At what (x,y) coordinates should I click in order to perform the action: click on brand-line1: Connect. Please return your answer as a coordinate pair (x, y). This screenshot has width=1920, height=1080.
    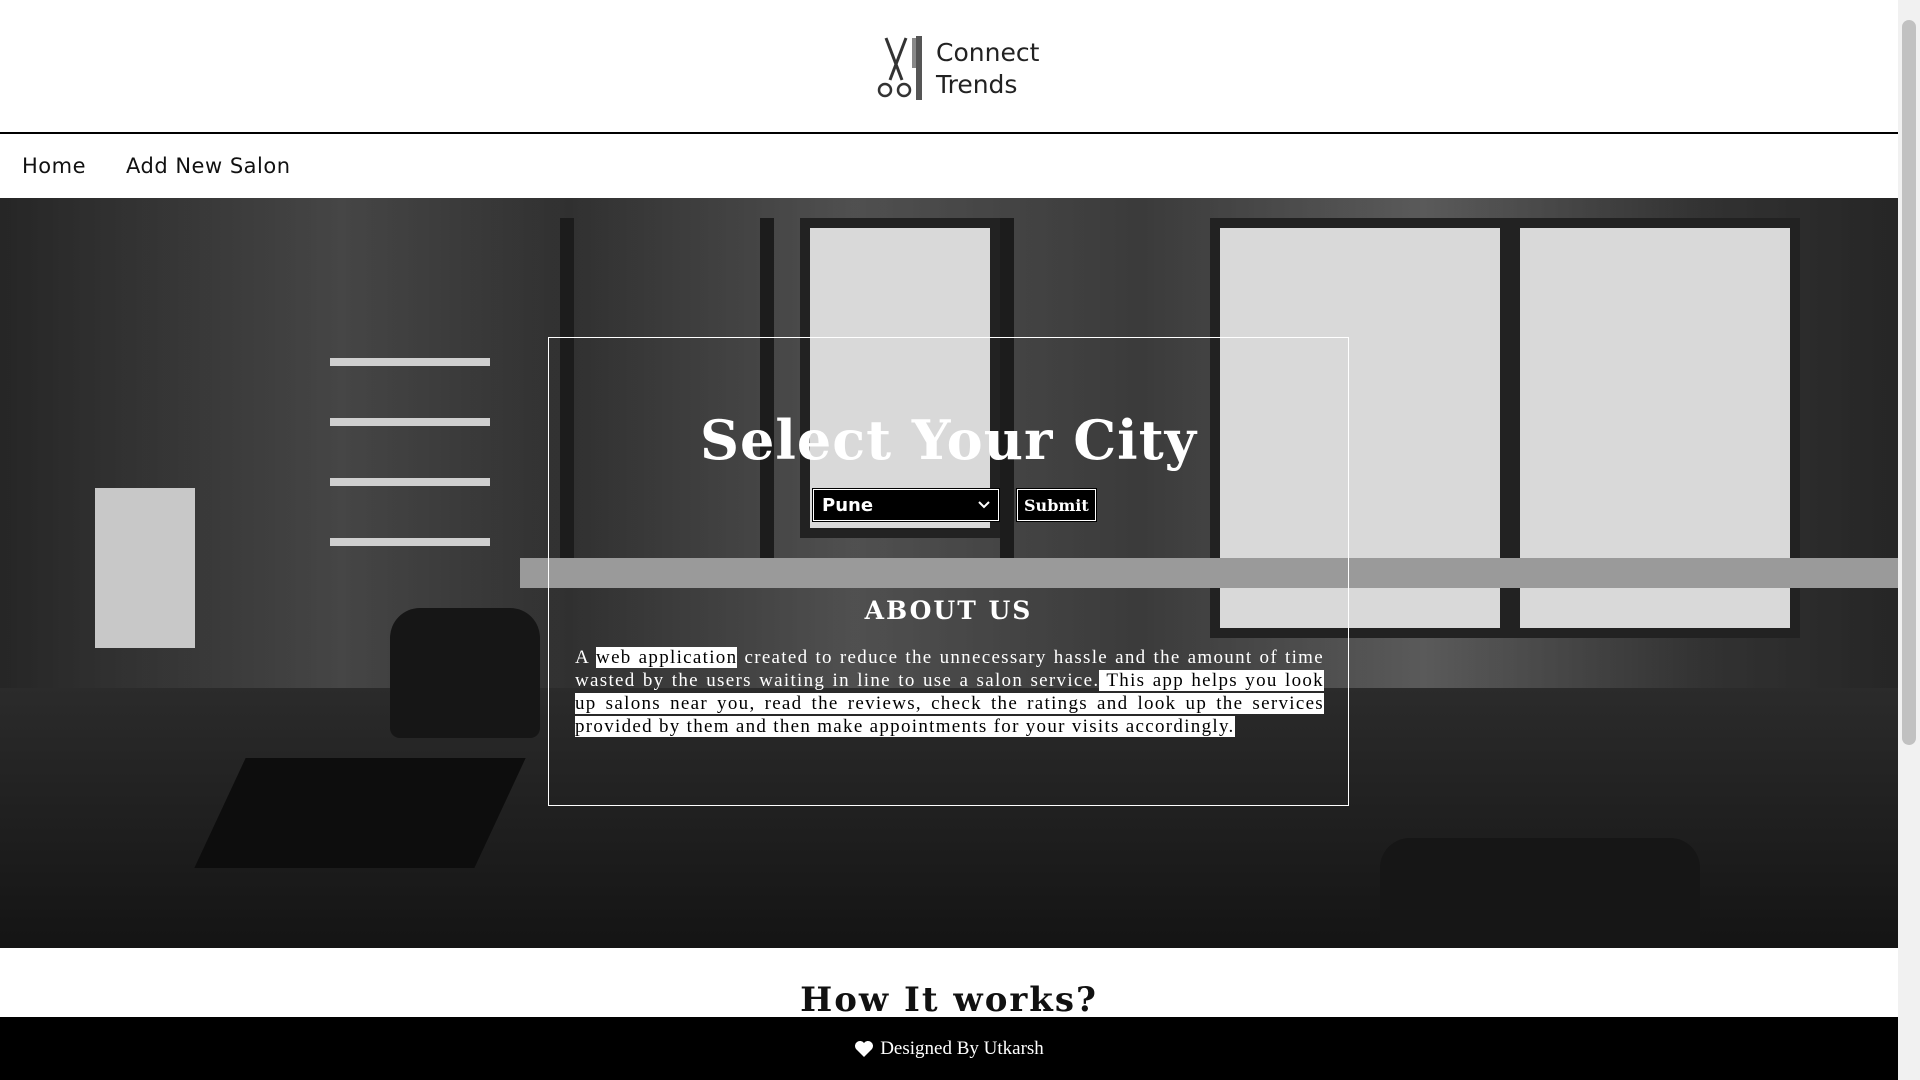
    Looking at the image, I should click on (988, 52).